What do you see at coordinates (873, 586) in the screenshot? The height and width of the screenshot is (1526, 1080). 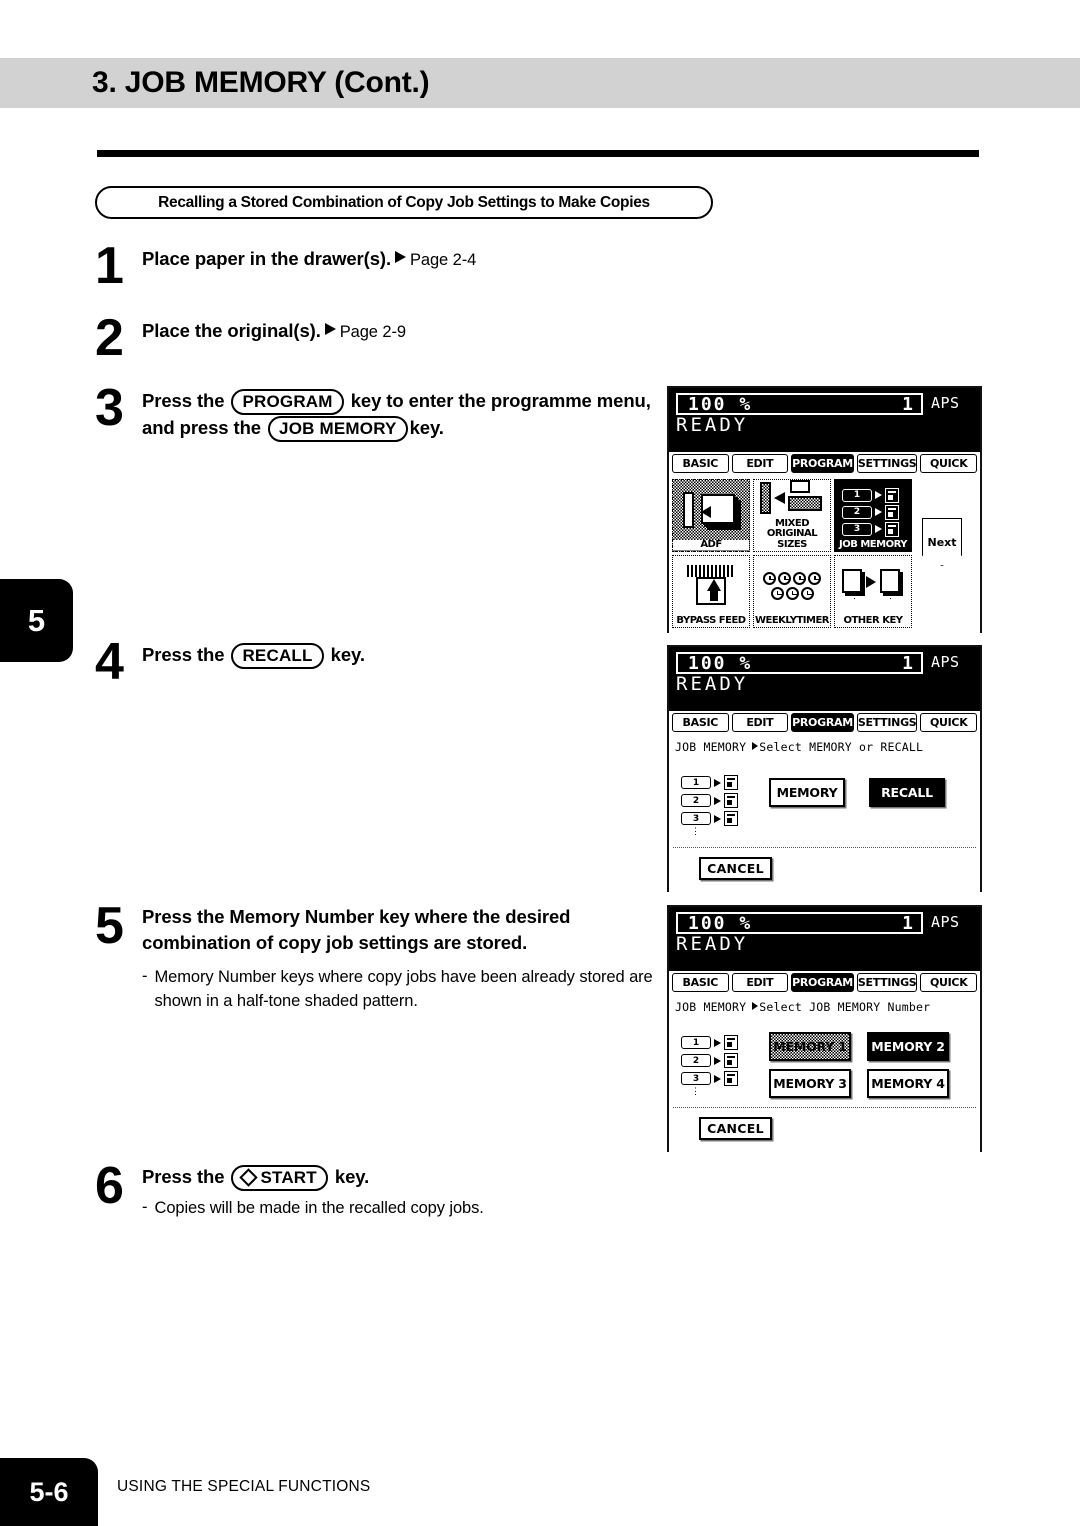 I see `other-key-icon: ⋮ ⋮` at bounding box center [873, 586].